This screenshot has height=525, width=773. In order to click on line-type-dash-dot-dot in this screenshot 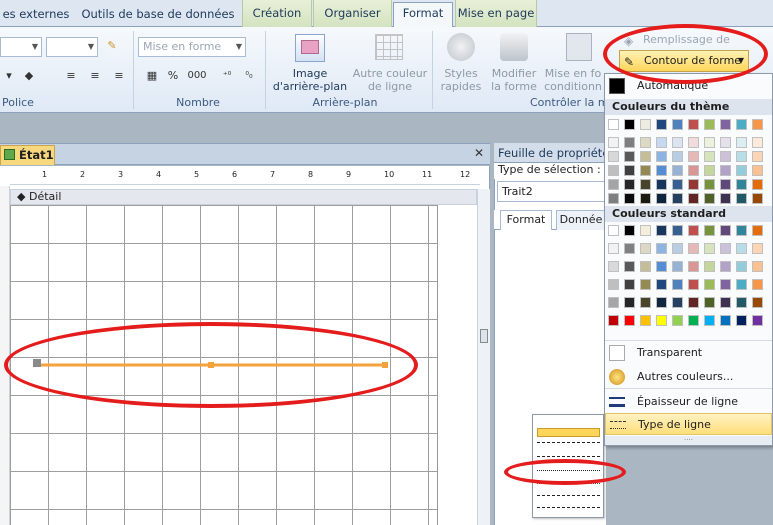, I will do `click(568, 512)`.